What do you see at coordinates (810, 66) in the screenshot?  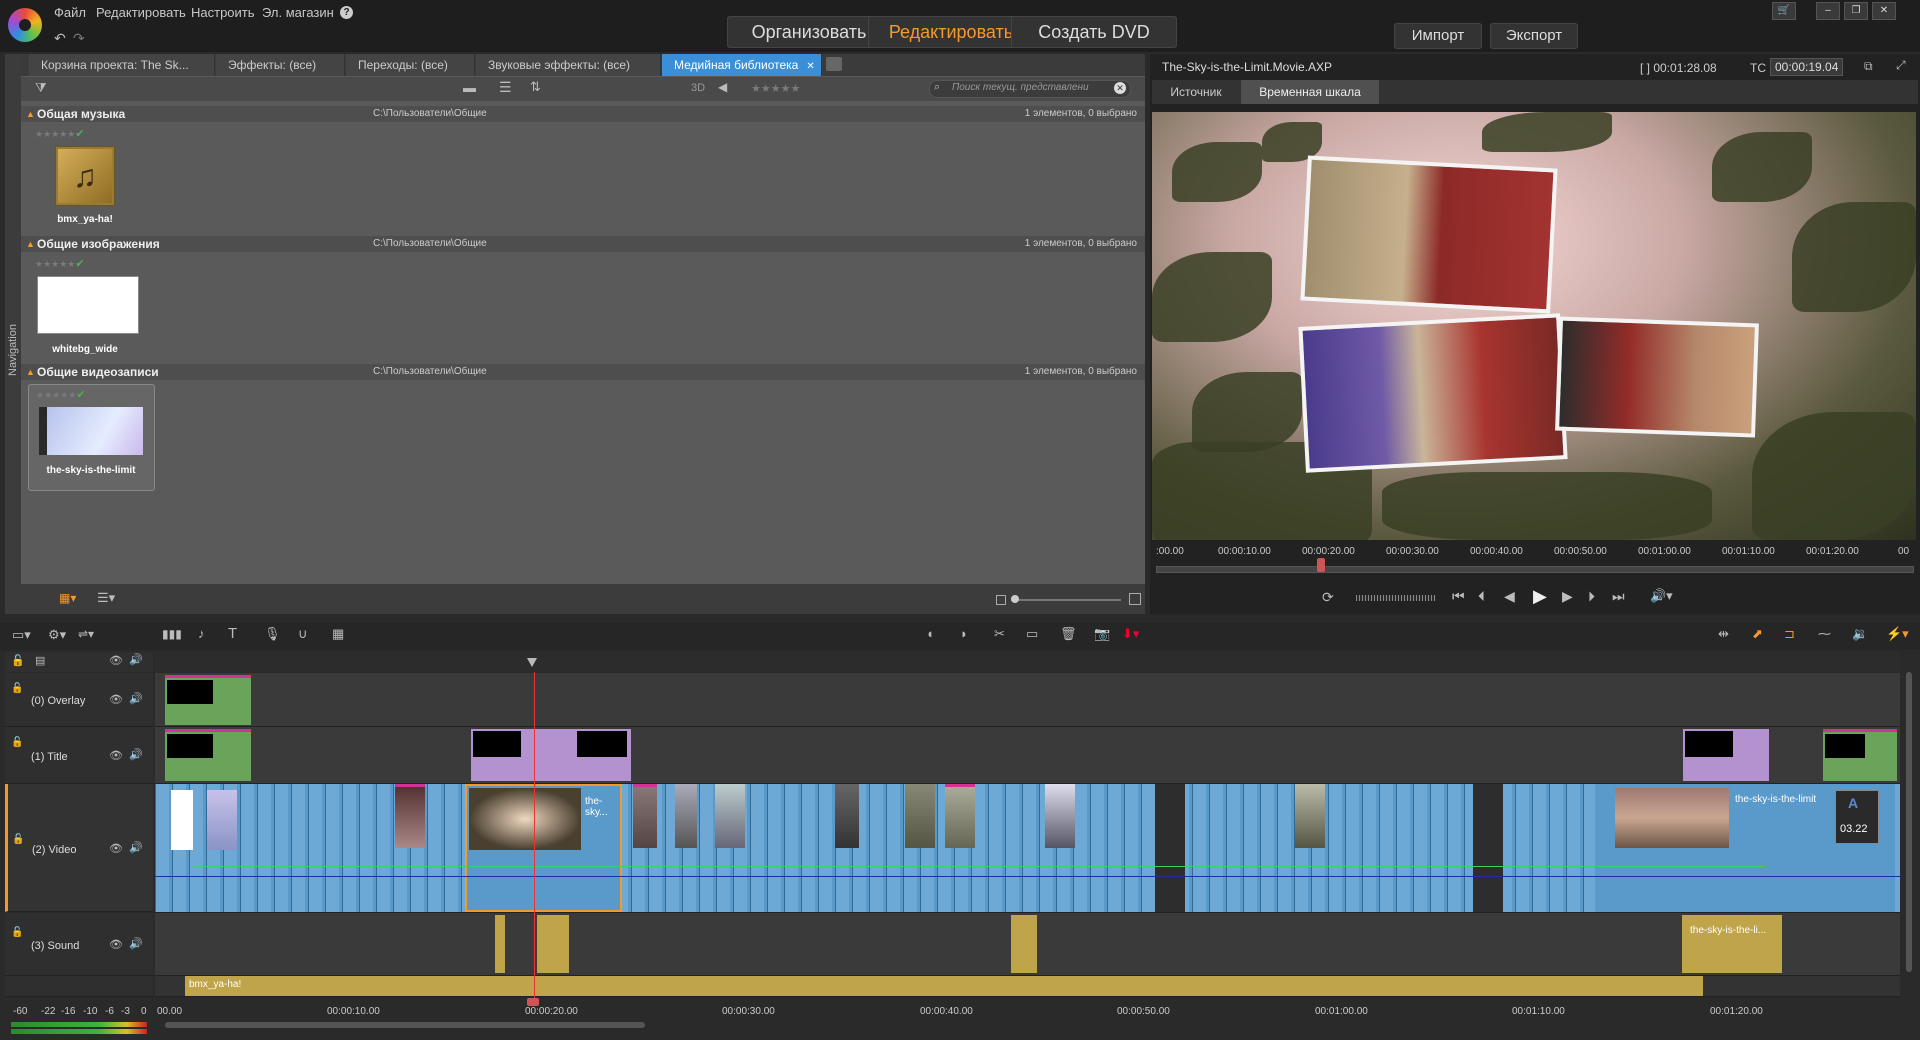 I see `close-tab-icon: ✕` at bounding box center [810, 66].